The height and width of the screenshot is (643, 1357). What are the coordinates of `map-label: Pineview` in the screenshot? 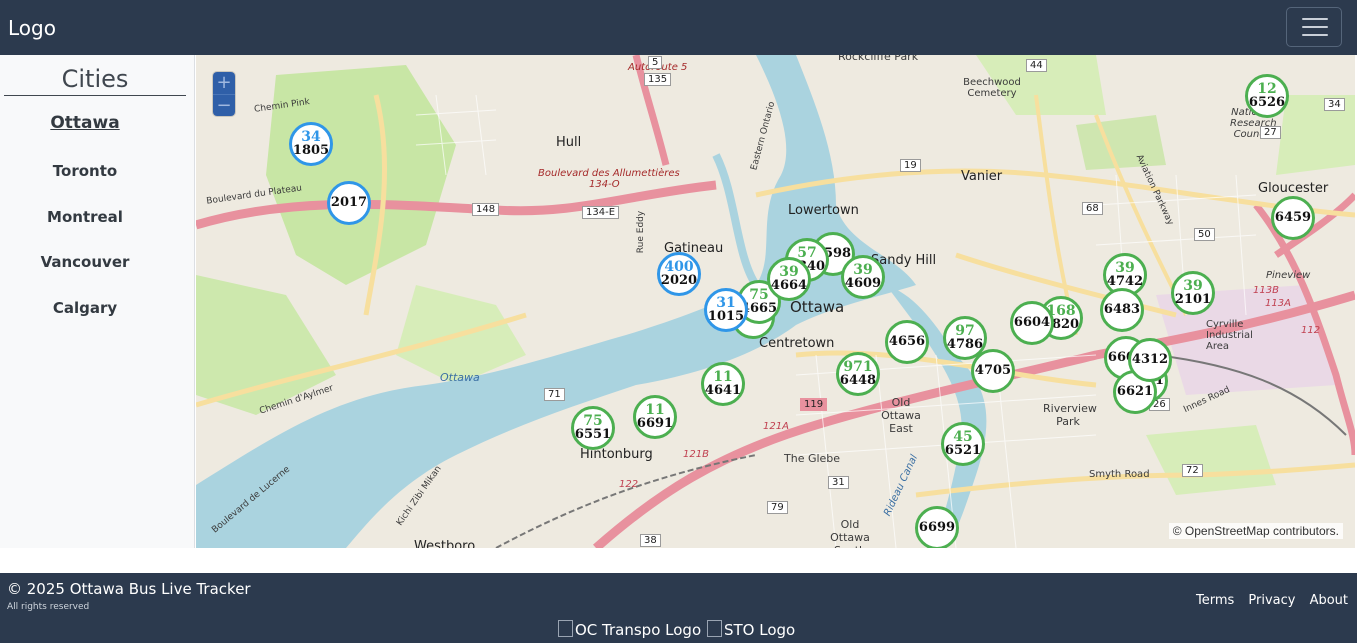 It's located at (1288, 275).